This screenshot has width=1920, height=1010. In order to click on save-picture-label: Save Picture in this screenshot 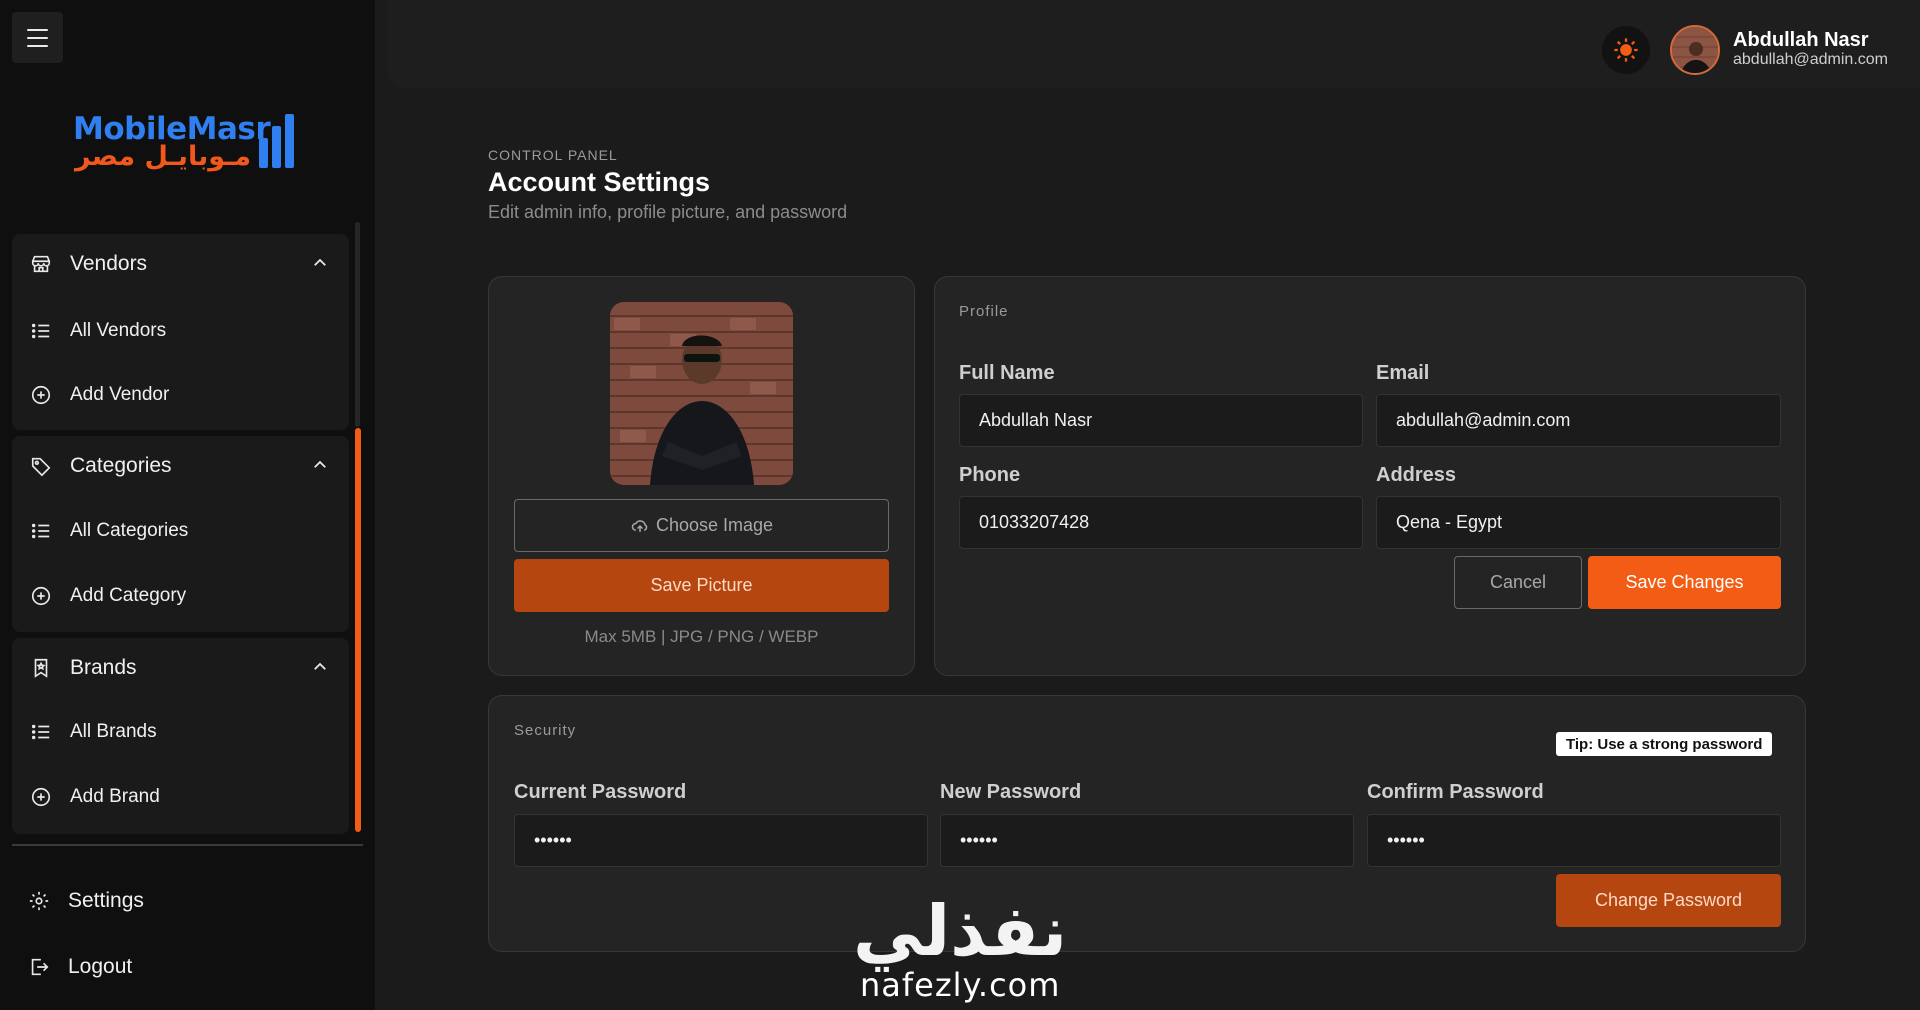, I will do `click(701, 585)`.